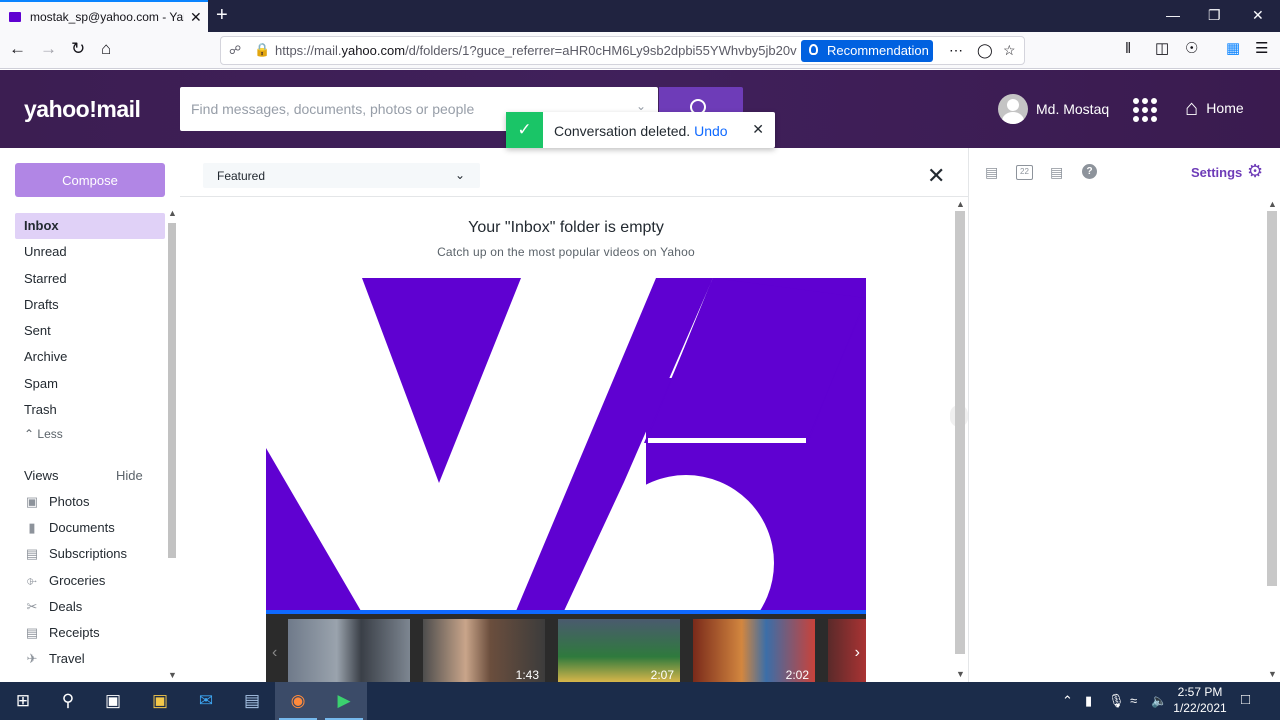  What do you see at coordinates (1162, 49) in the screenshot?
I see `sidebar-toggle-icon: ◫` at bounding box center [1162, 49].